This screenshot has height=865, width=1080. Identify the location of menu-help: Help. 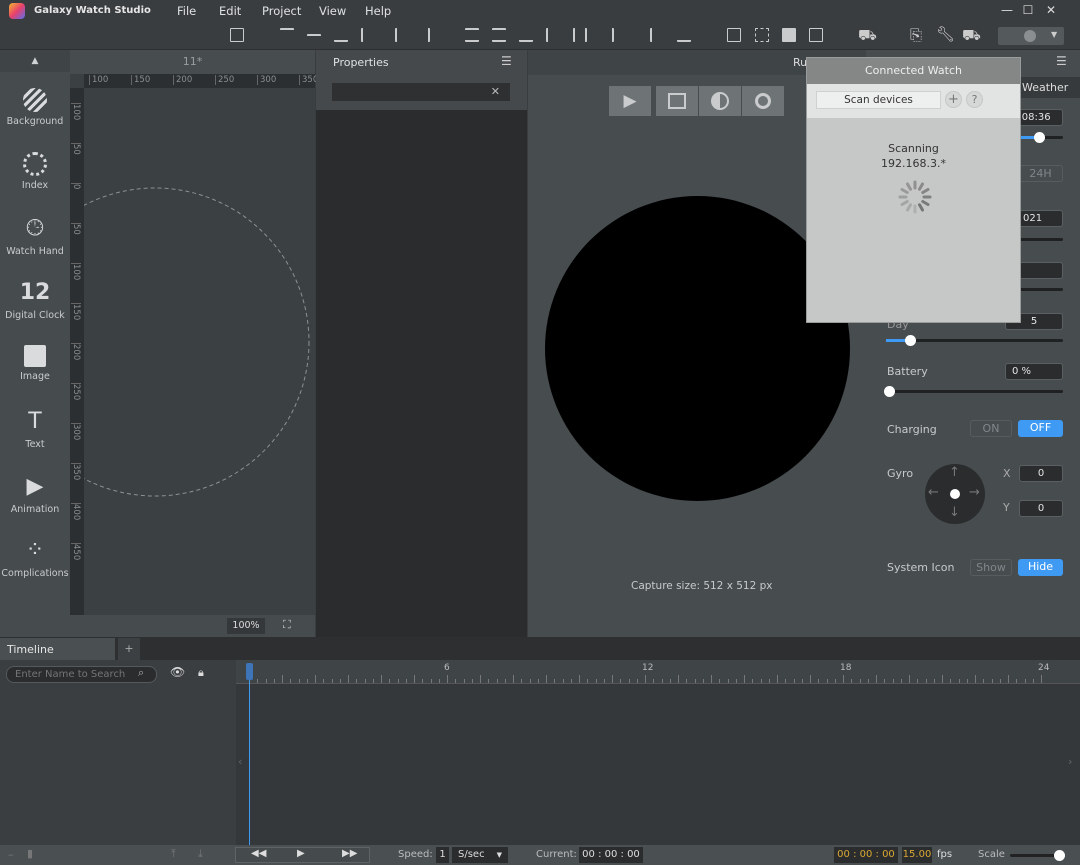
(378, 11).